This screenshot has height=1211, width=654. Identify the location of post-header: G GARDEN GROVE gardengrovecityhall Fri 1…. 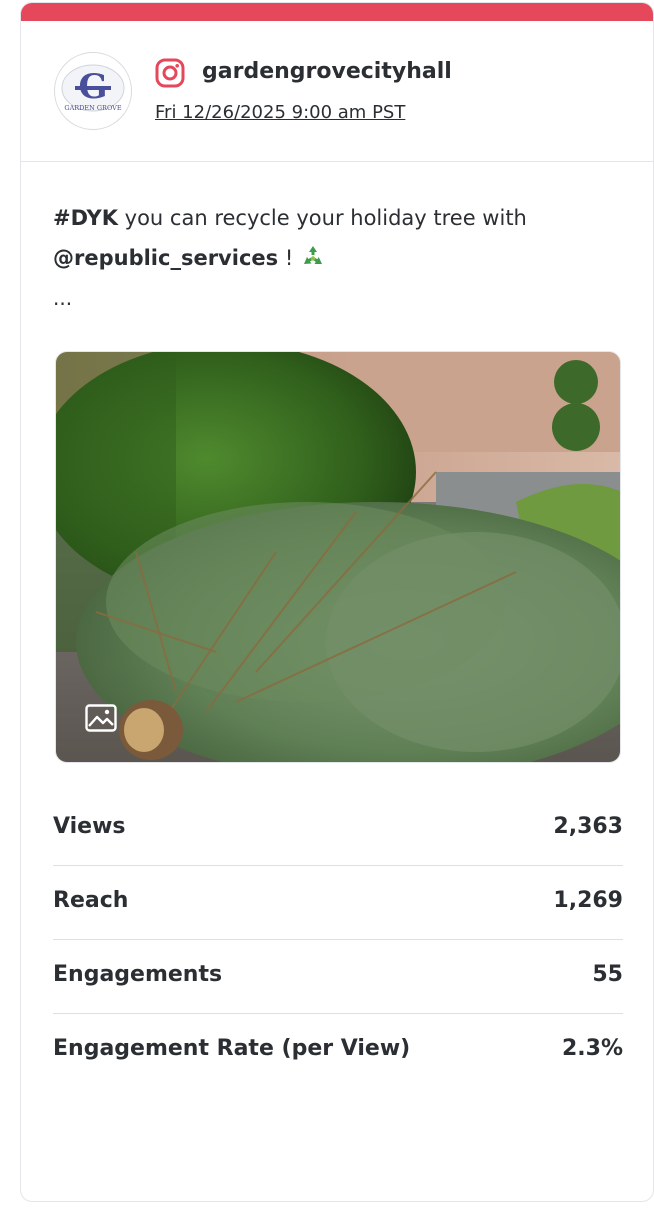
(337, 91).